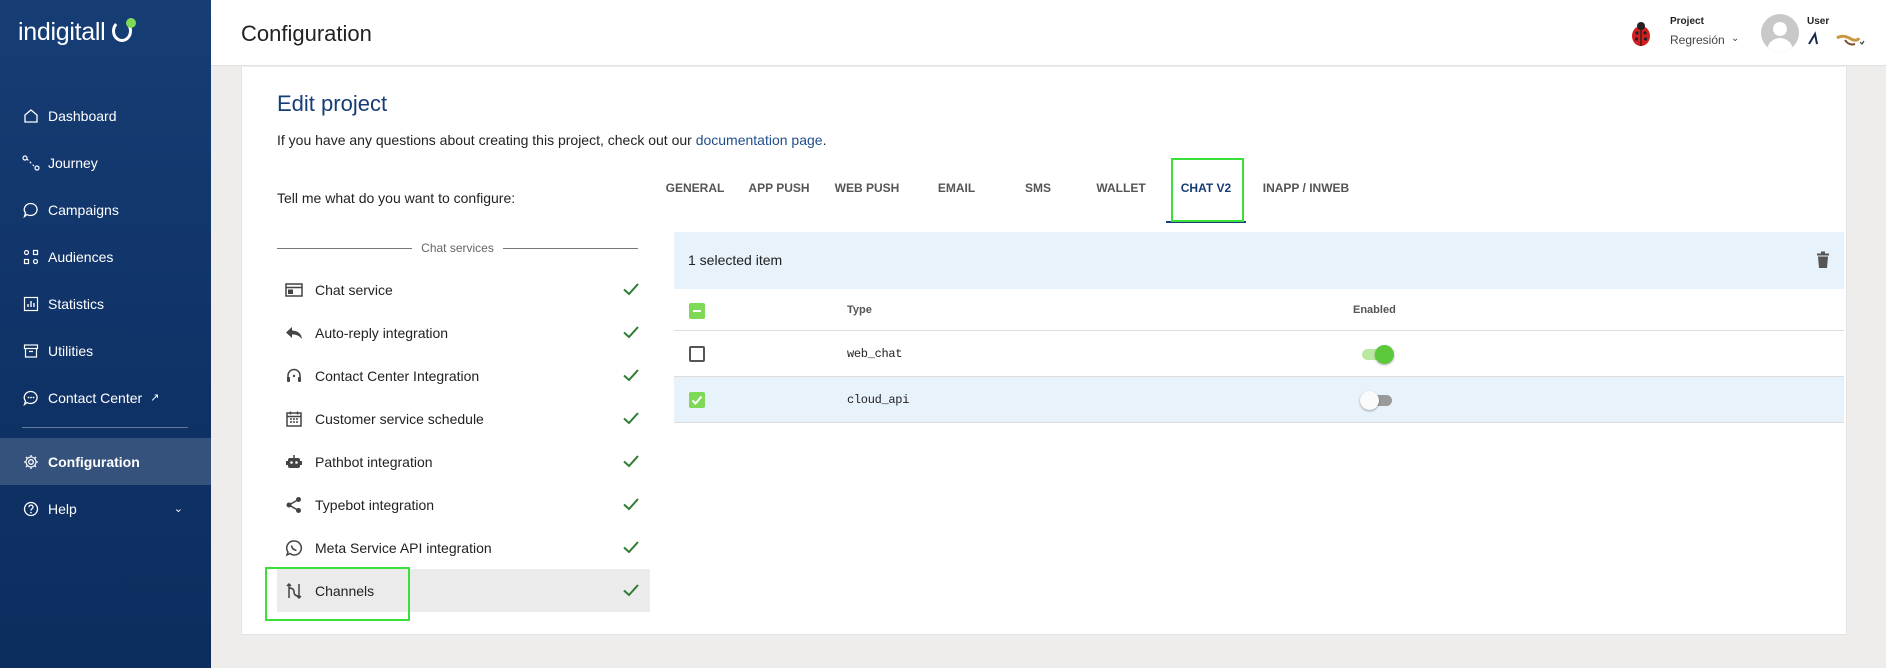 The width and height of the screenshot is (1886, 668). I want to click on avatar, so click(1780, 33).